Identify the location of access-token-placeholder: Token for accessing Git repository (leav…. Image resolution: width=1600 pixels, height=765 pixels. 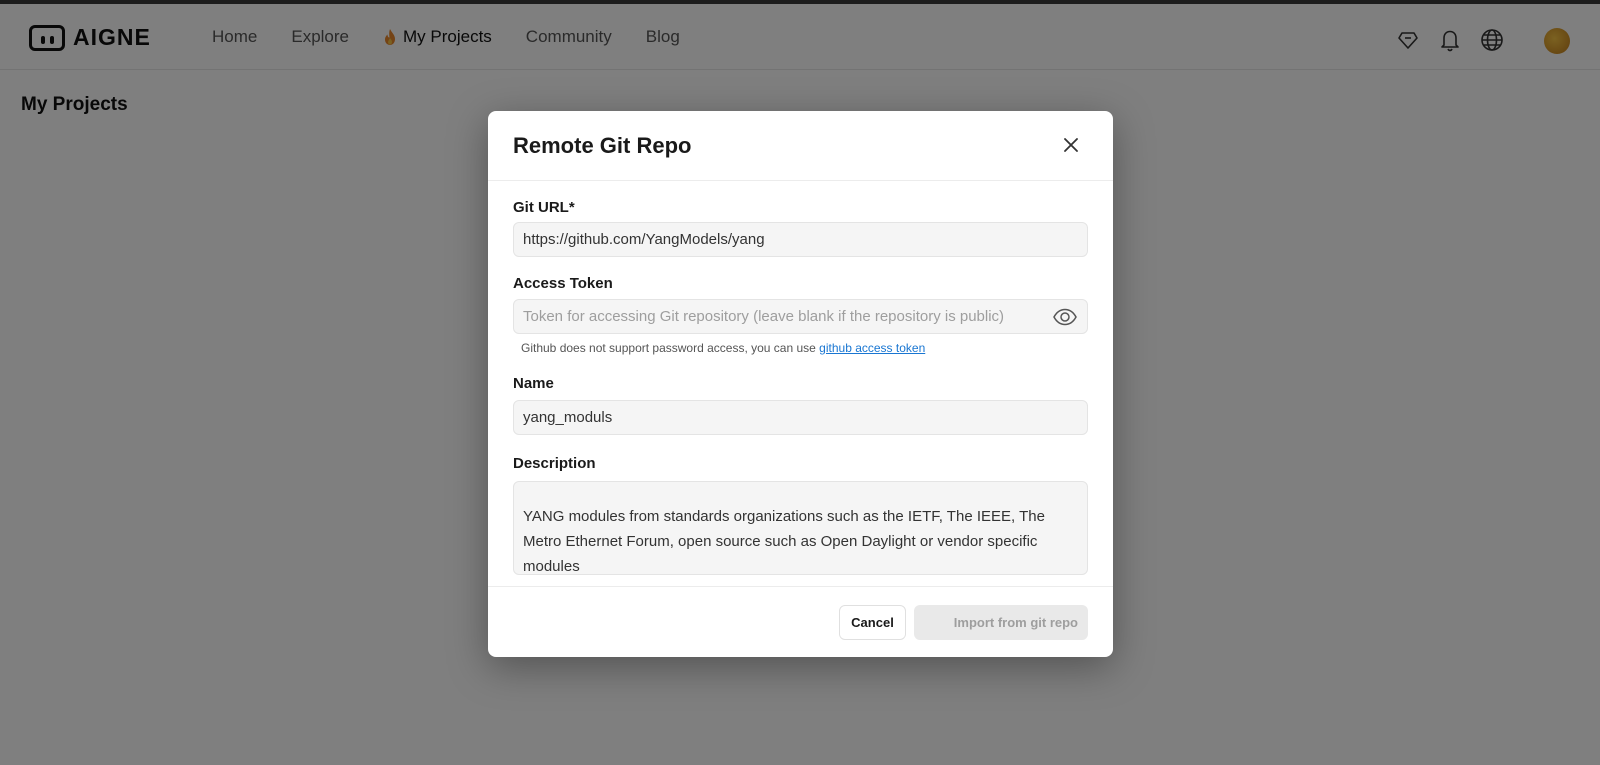
(764, 316).